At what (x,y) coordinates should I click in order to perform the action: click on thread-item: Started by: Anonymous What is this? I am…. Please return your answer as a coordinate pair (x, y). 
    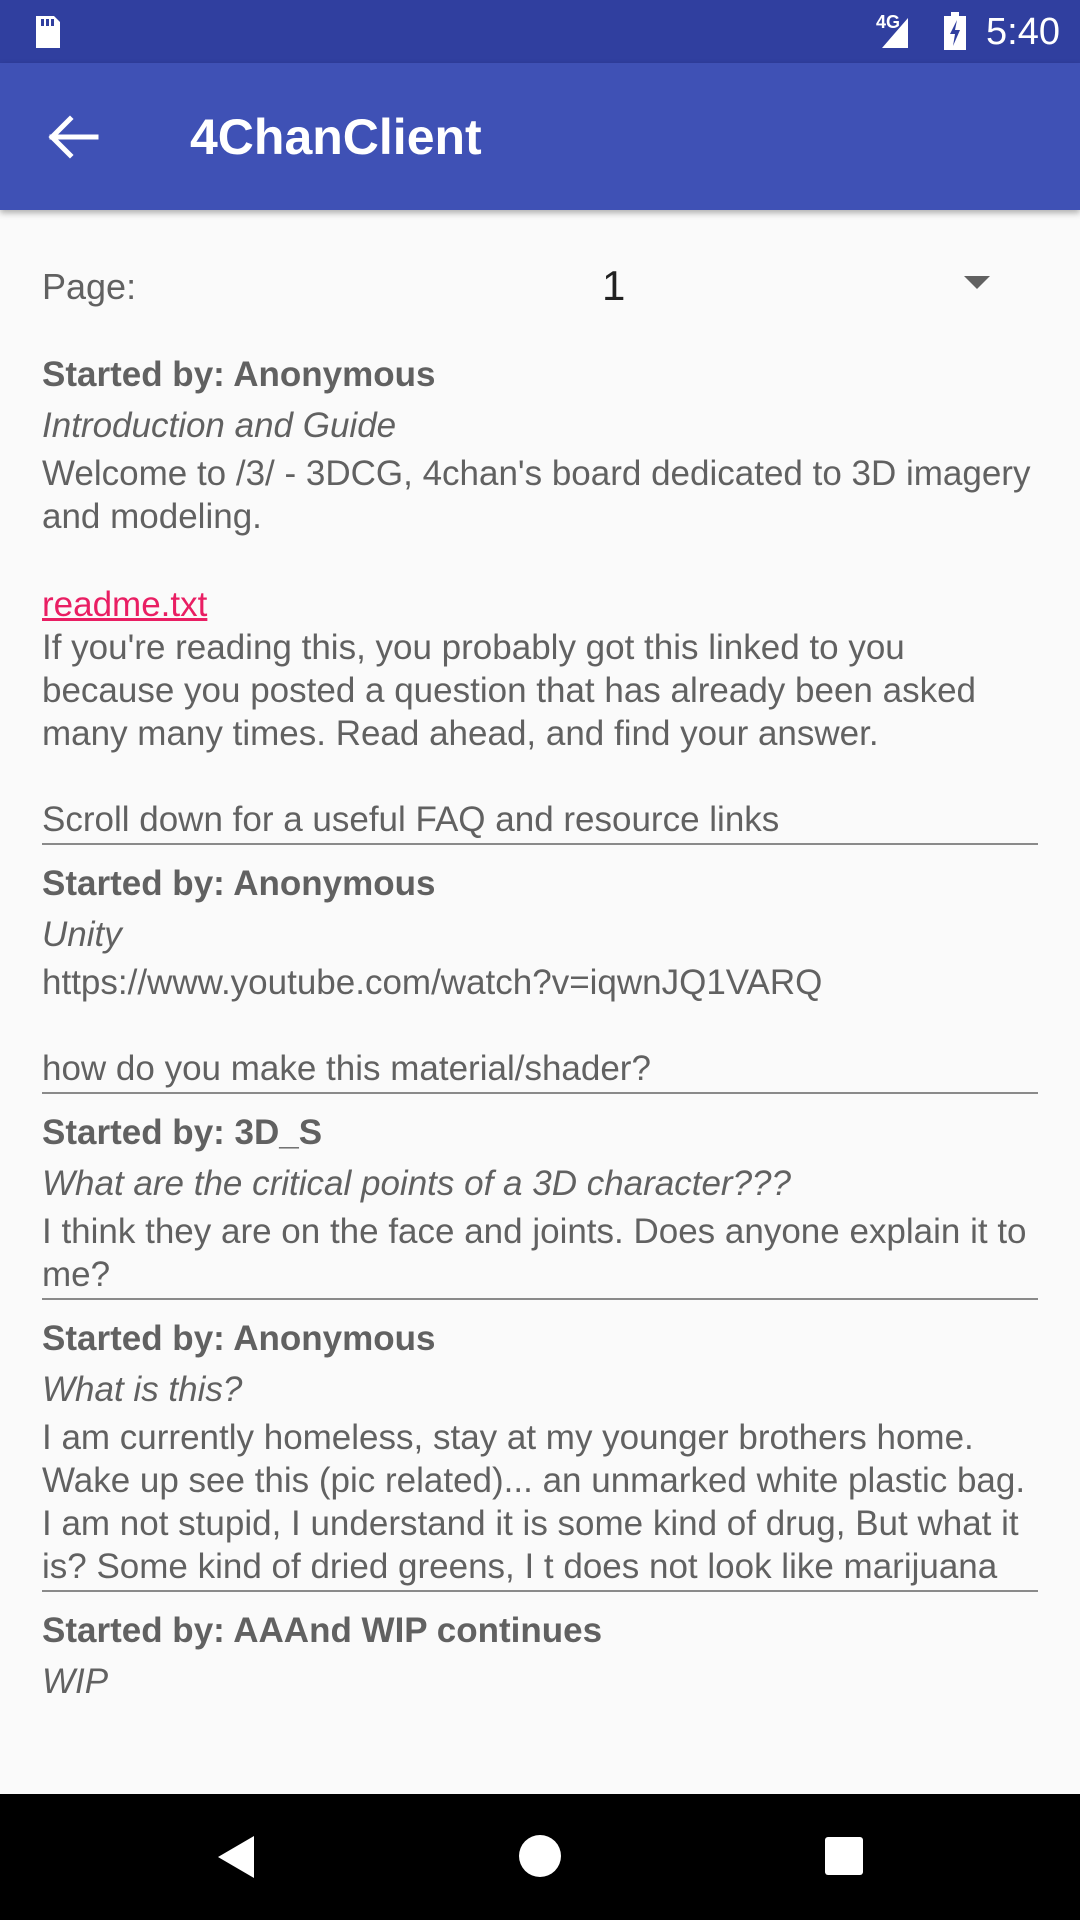
    Looking at the image, I should click on (540, 1453).